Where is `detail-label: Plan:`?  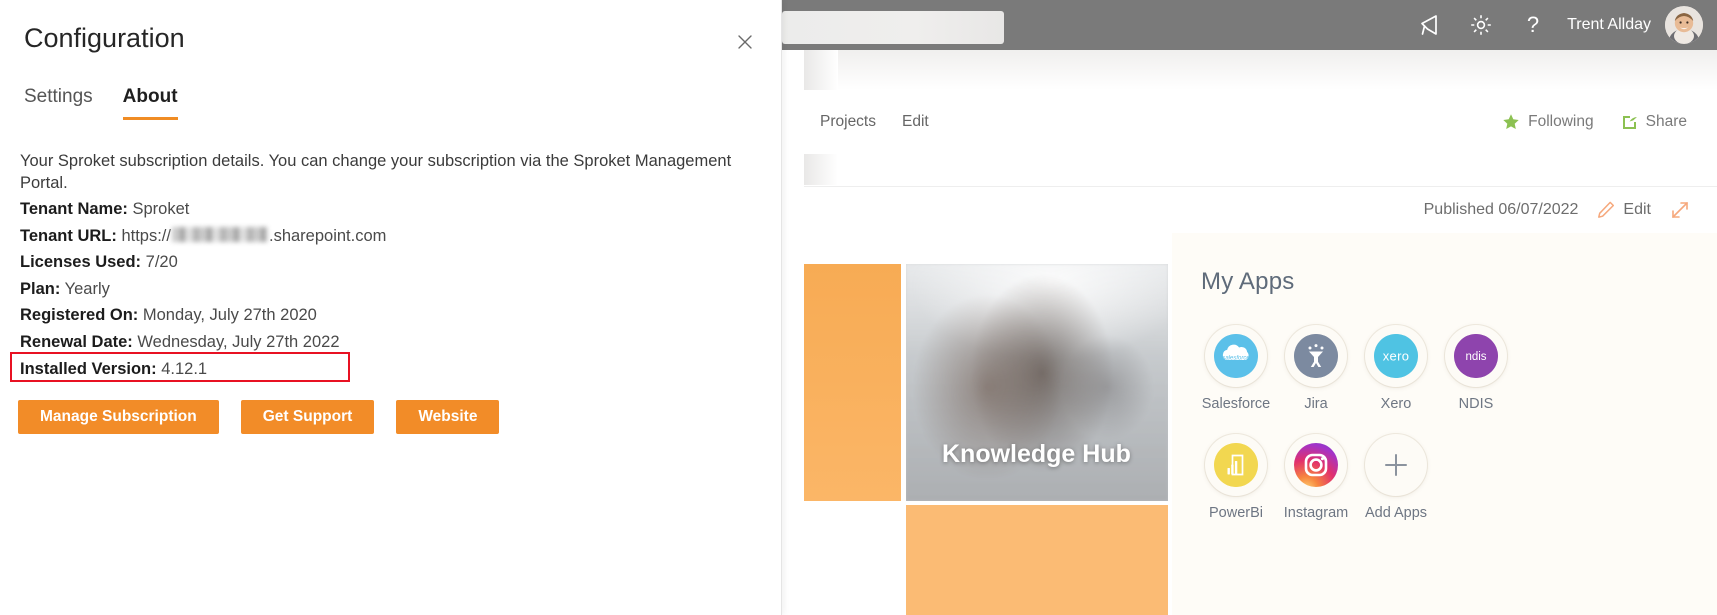 detail-label: Plan: is located at coordinates (40, 288).